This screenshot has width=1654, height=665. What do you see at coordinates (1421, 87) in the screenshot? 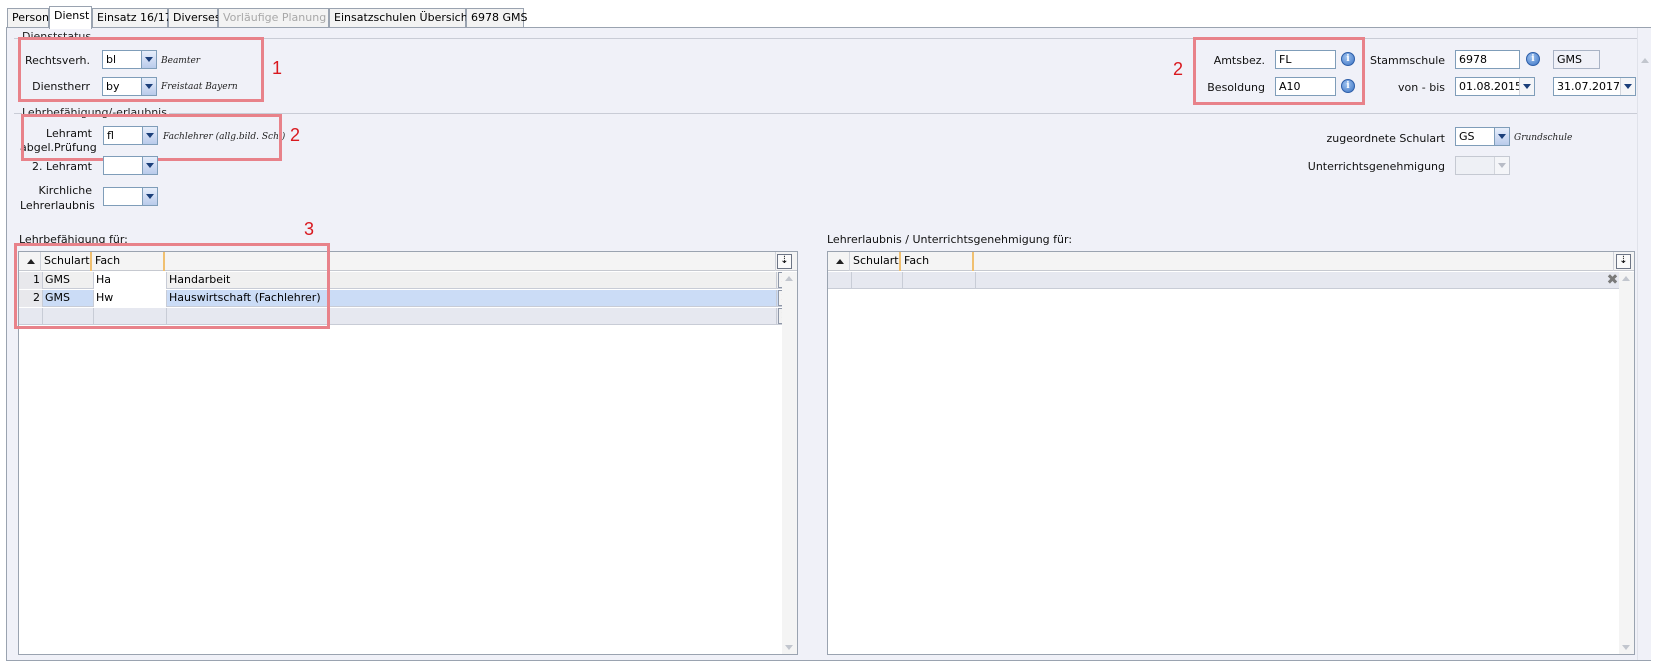
I see `von-bis-label: von - bis` at bounding box center [1421, 87].